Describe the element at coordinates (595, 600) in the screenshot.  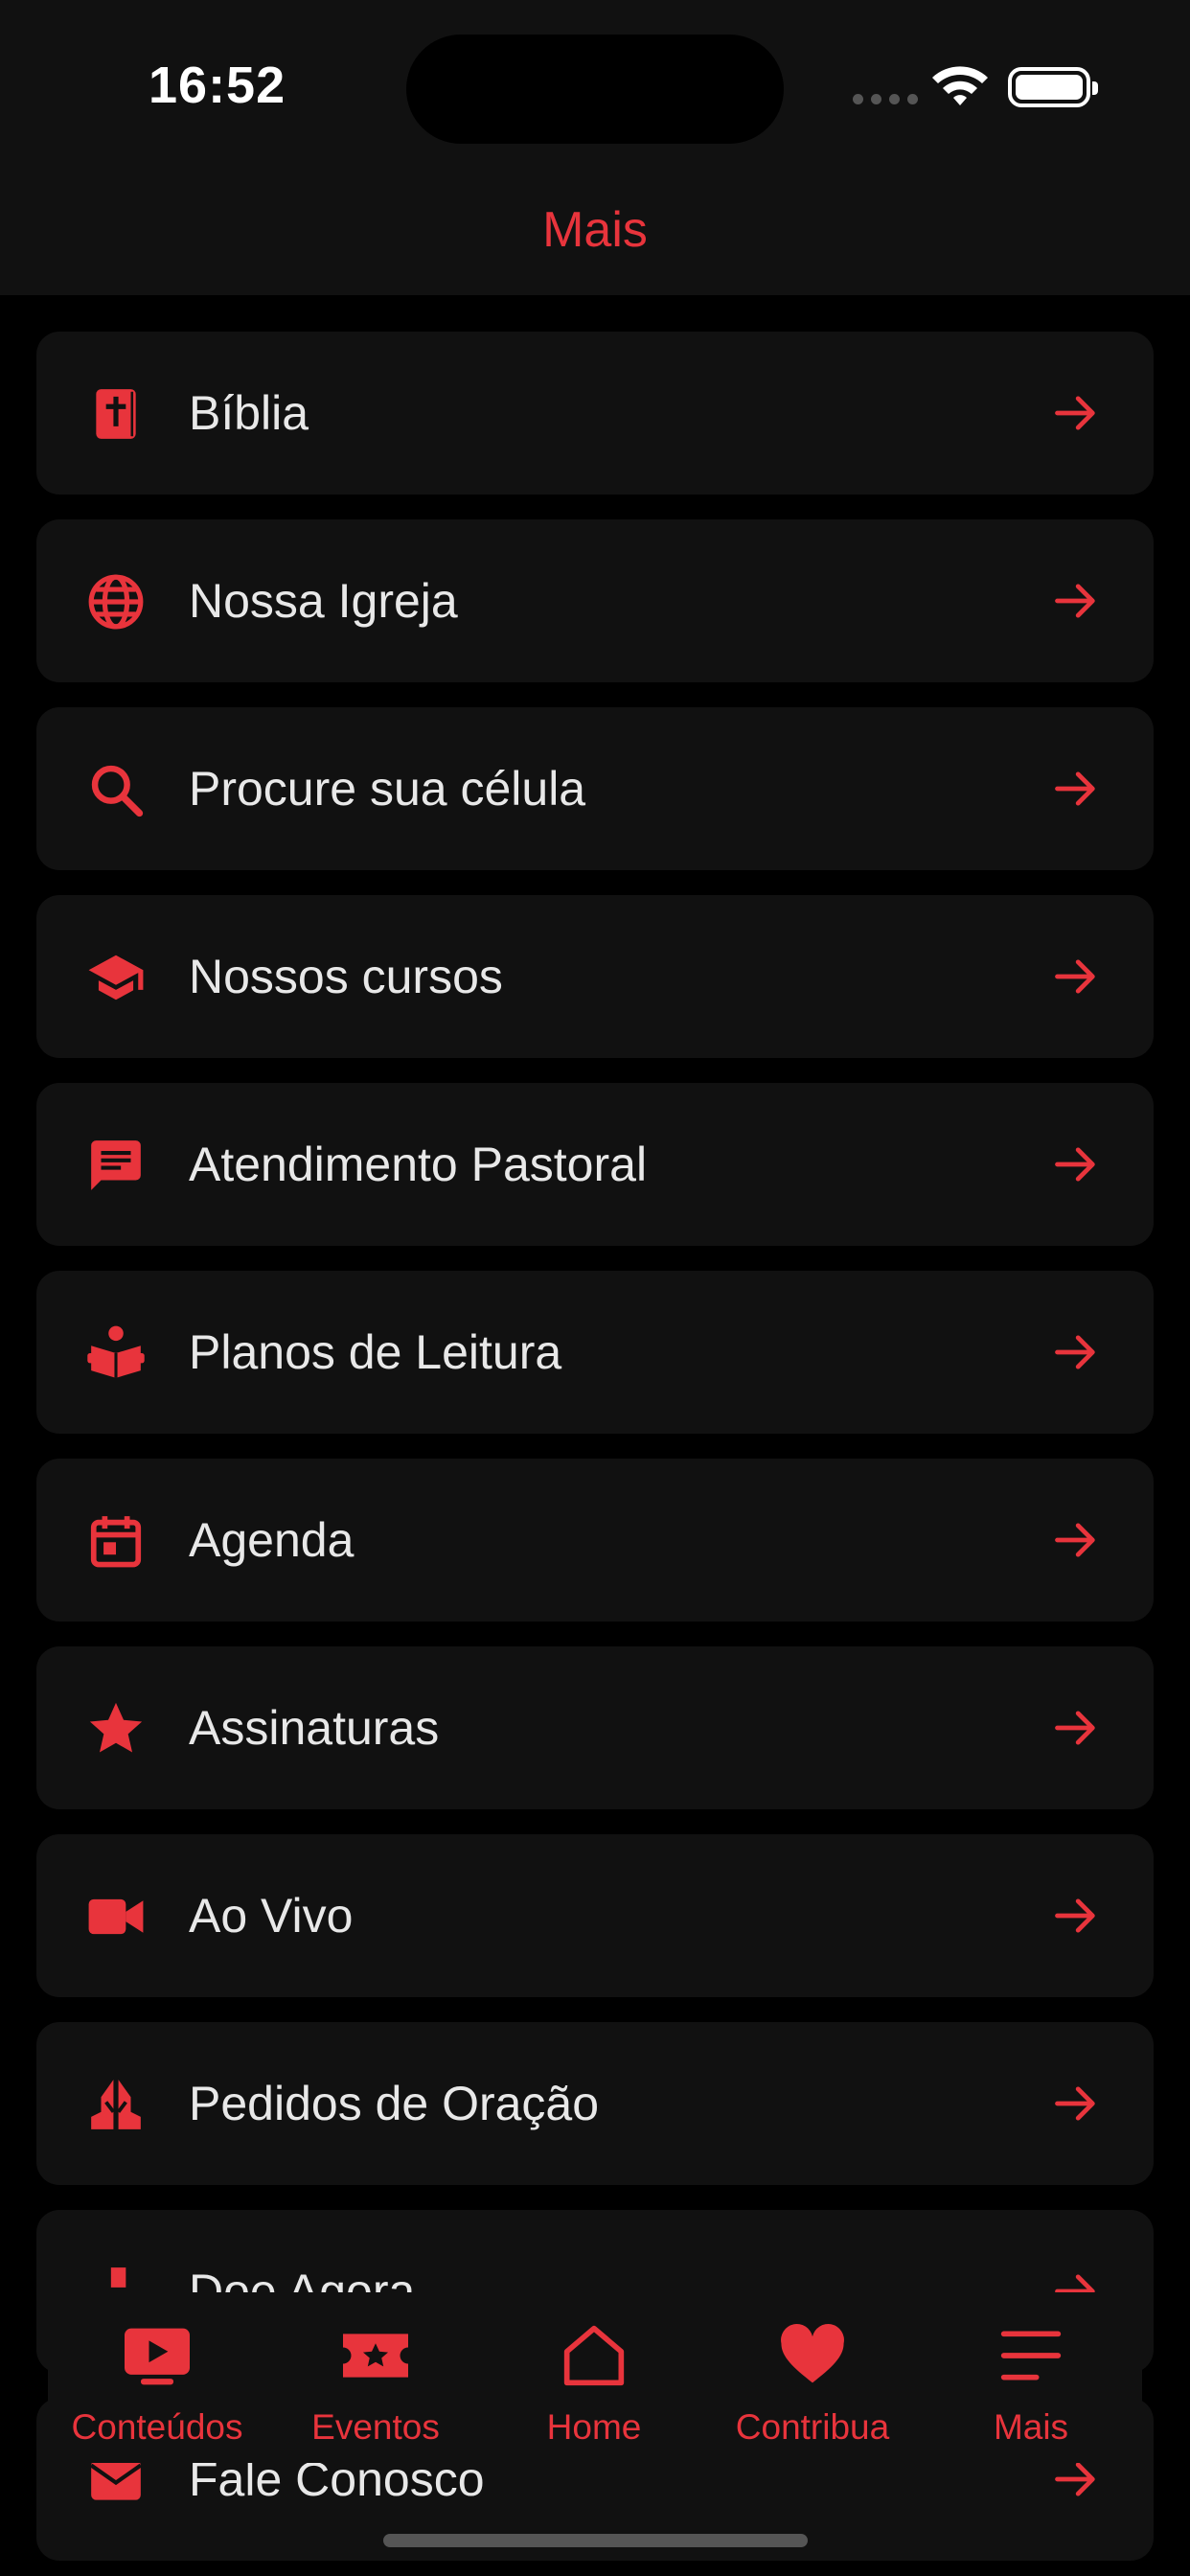
I see `menu-item-nossa-igreja: Nossa Igreja` at that location.